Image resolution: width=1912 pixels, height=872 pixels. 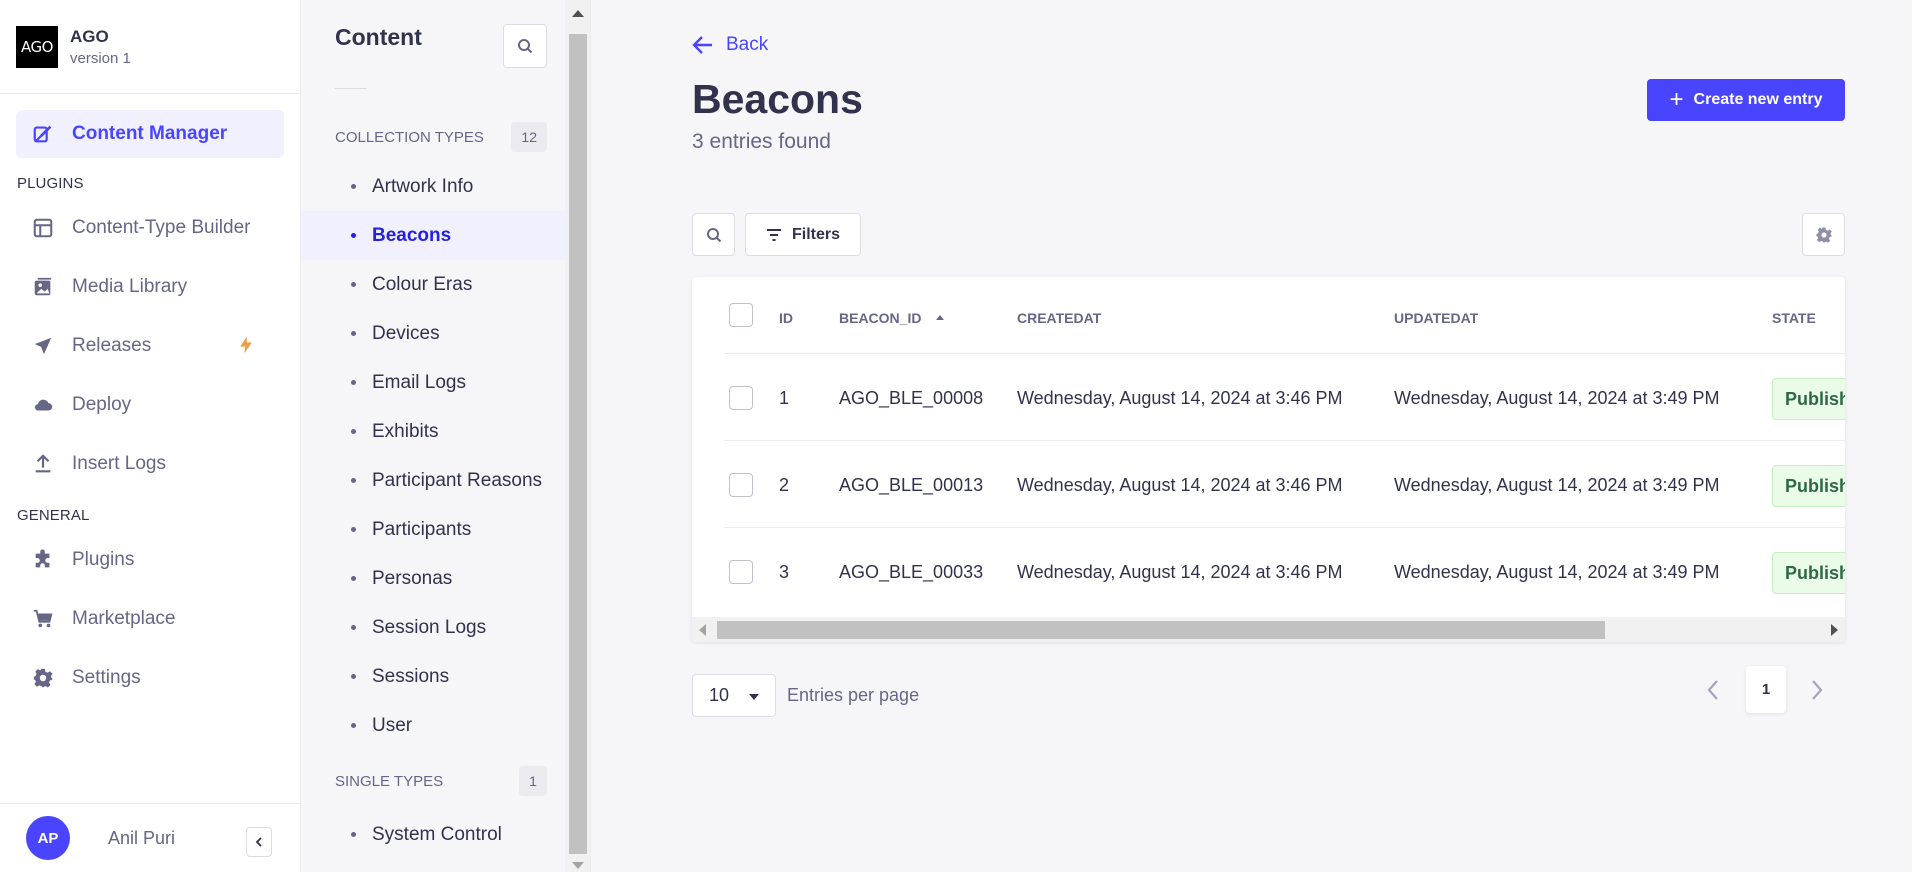 What do you see at coordinates (533, 781) in the screenshot?
I see `single-types-count: 1` at bounding box center [533, 781].